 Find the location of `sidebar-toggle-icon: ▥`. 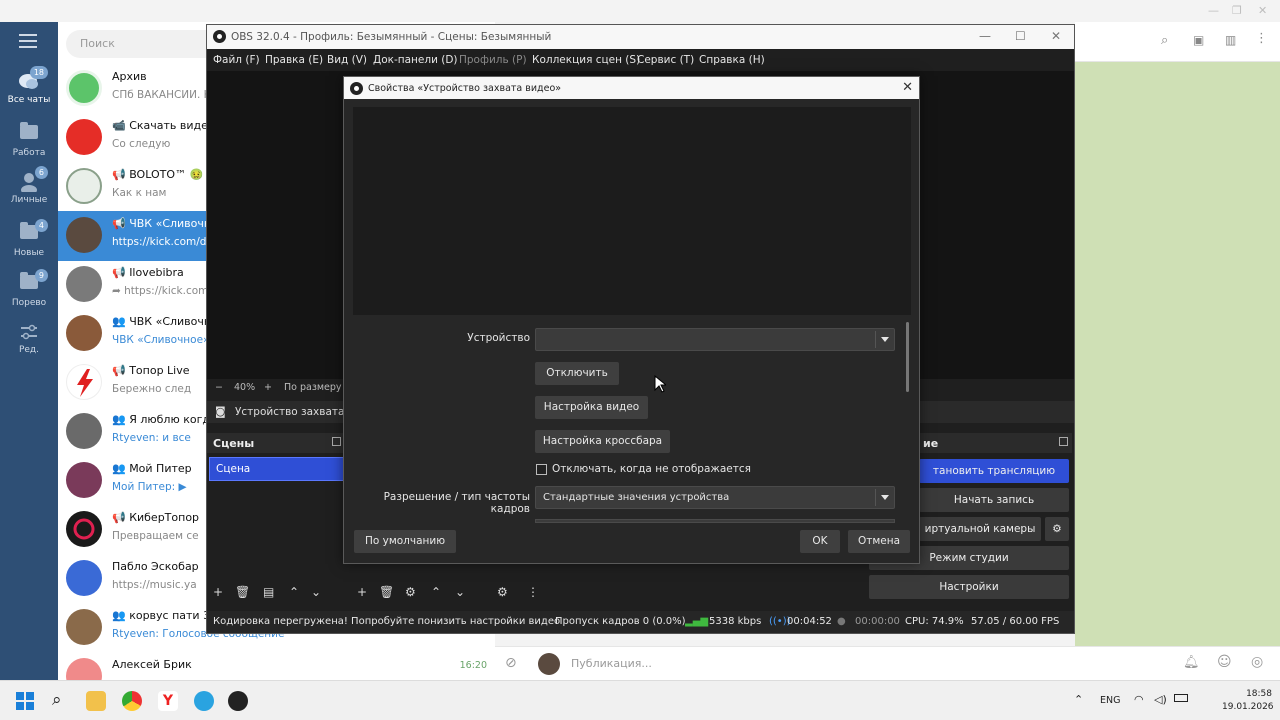

sidebar-toggle-icon: ▥ is located at coordinates (1230, 40).